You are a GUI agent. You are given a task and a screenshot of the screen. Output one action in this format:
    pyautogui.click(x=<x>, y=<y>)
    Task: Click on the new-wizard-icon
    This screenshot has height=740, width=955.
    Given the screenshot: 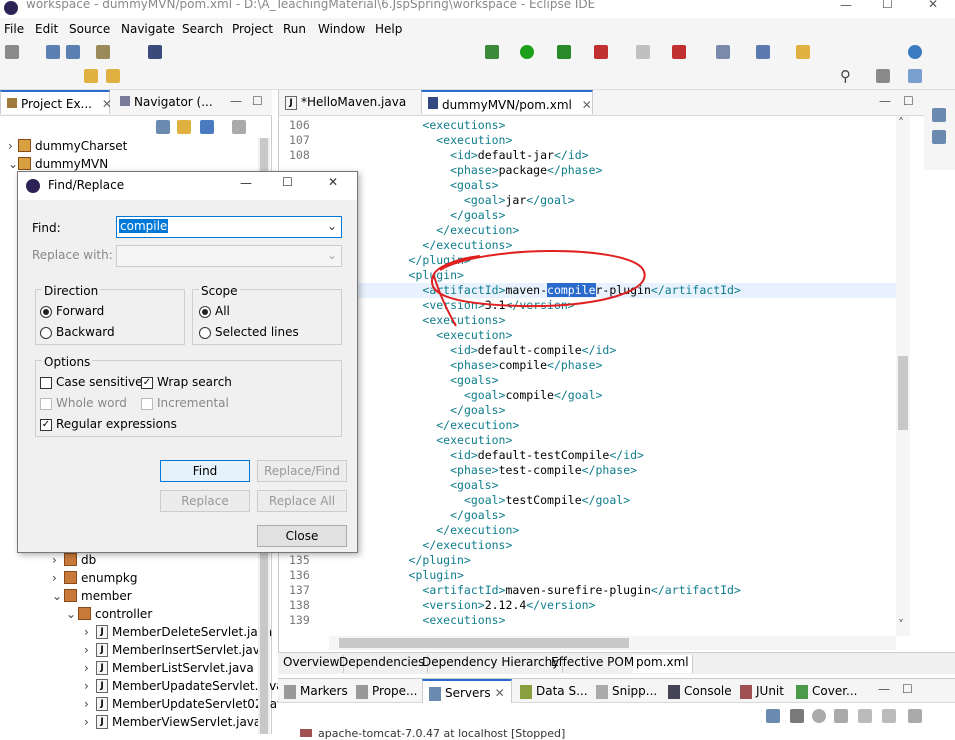 What is the action you would take?
    pyautogui.click(x=723, y=52)
    